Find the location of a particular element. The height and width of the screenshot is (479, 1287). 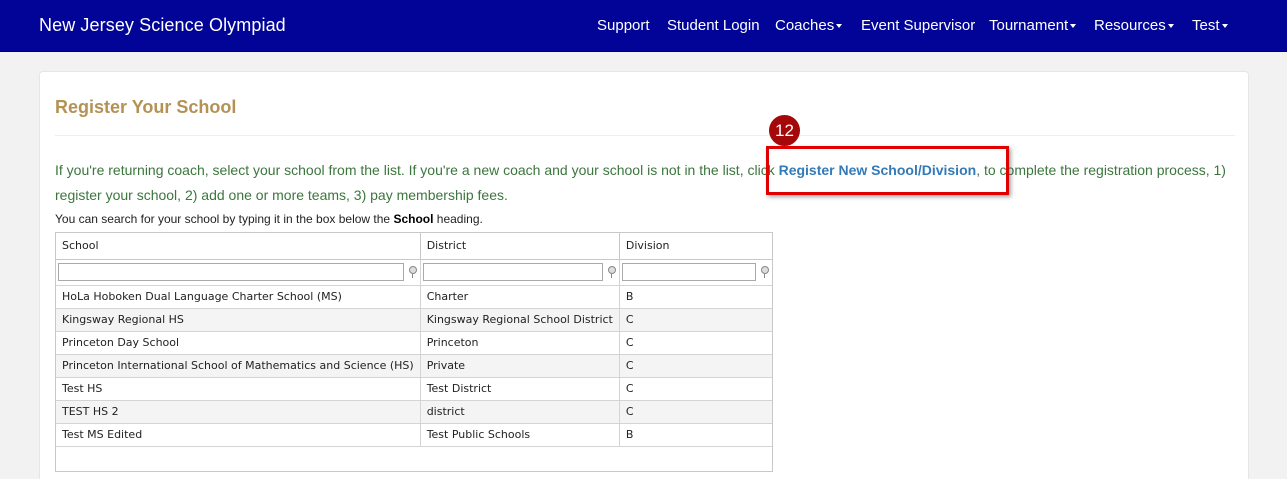

nav-support: Support is located at coordinates (623, 25).